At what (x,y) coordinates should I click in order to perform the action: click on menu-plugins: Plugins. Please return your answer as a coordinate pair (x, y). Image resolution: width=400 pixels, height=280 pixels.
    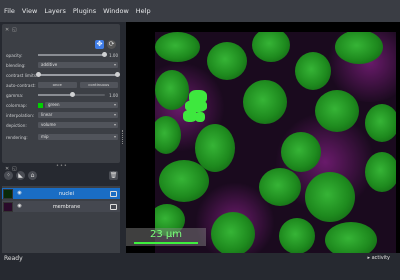
    Looking at the image, I should click on (84, 11).